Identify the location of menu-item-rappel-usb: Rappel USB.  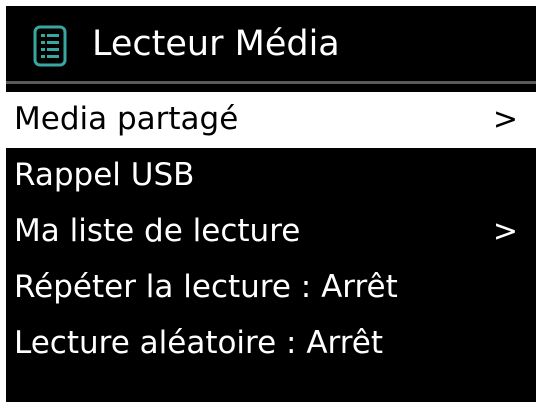
(271, 176).